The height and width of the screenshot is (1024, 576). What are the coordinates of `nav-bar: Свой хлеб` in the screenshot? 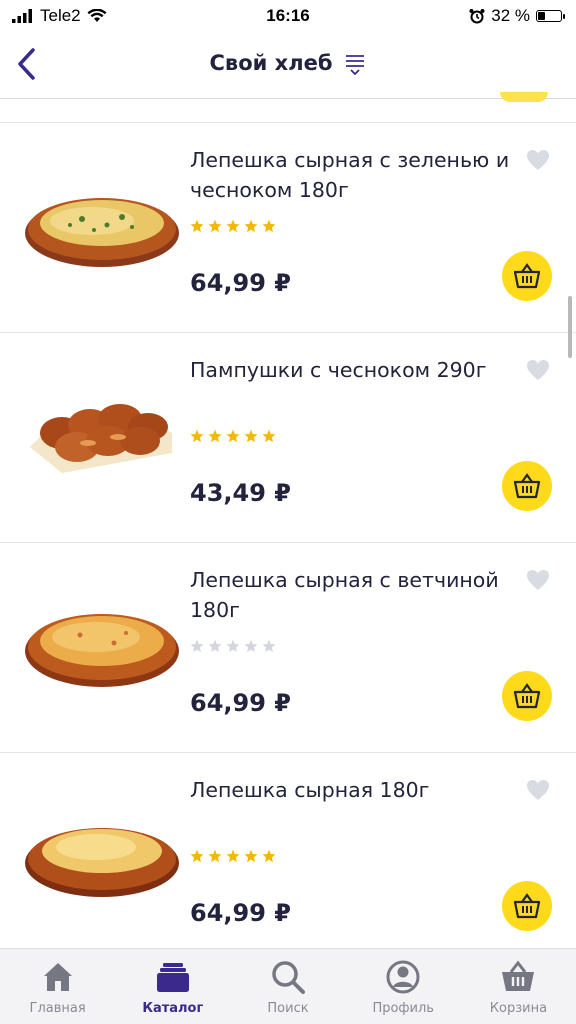 It's located at (288, 65).